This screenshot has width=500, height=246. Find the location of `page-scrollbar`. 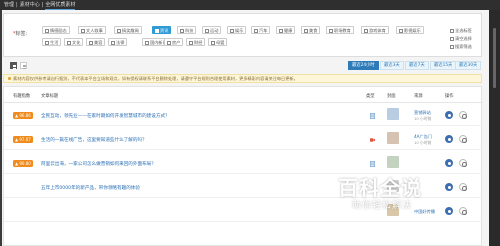

page-scrollbar is located at coordinates (494, 128).